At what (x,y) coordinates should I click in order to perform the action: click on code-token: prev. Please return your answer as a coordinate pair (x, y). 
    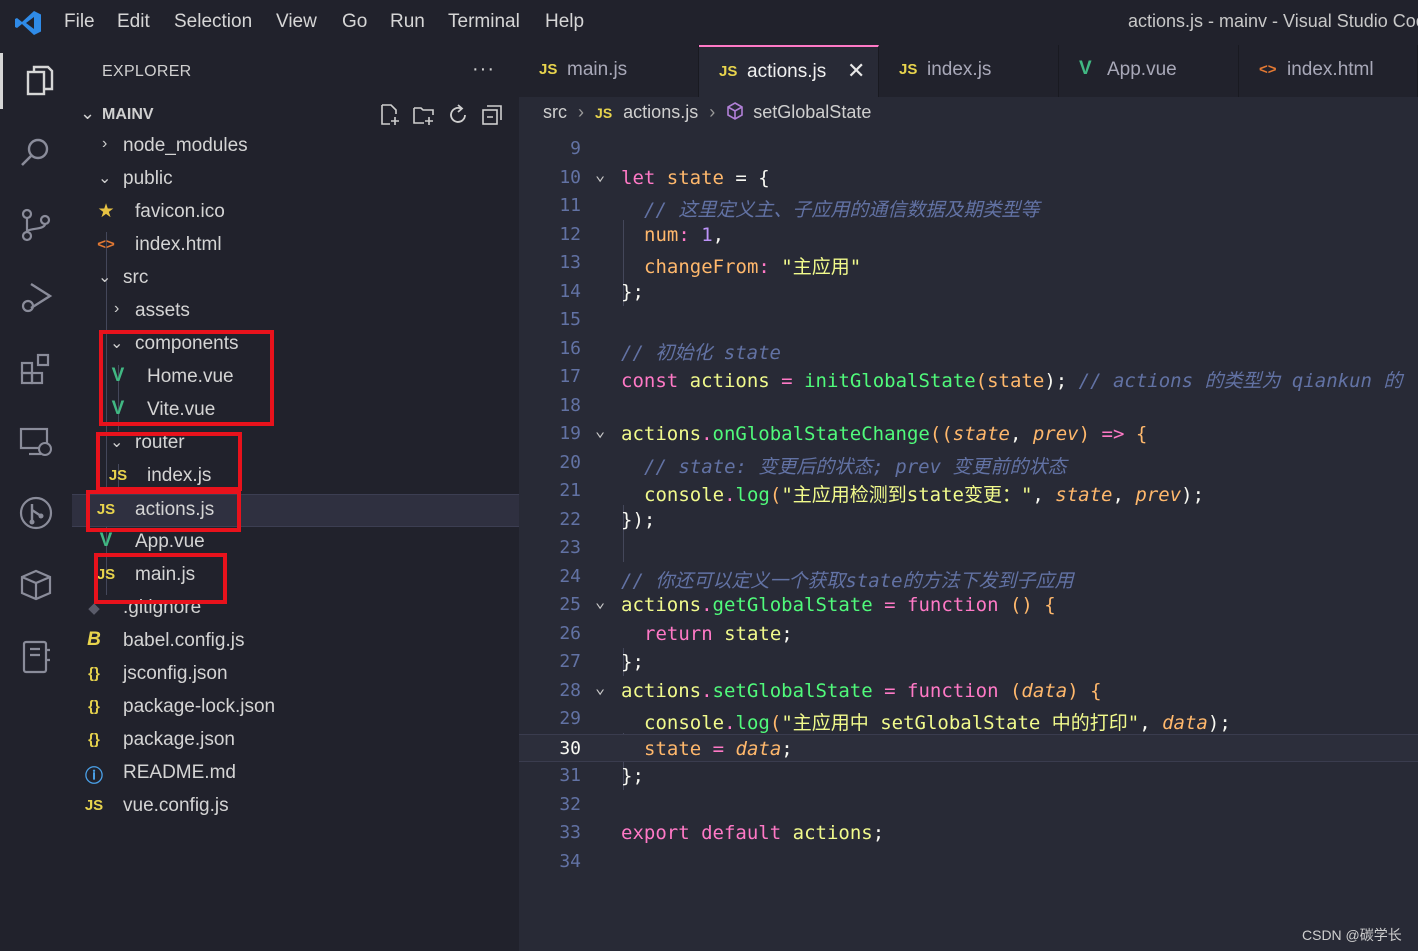
    Looking at the image, I should click on (1055, 434).